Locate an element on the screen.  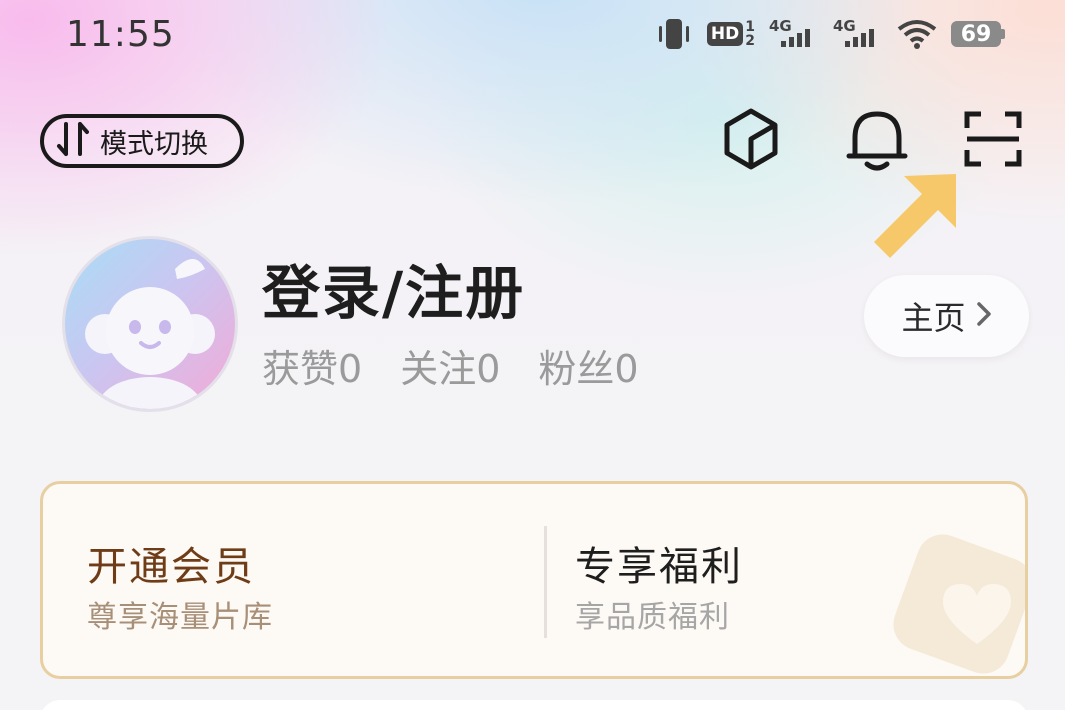
vibrate-icon is located at coordinates (674, 34).